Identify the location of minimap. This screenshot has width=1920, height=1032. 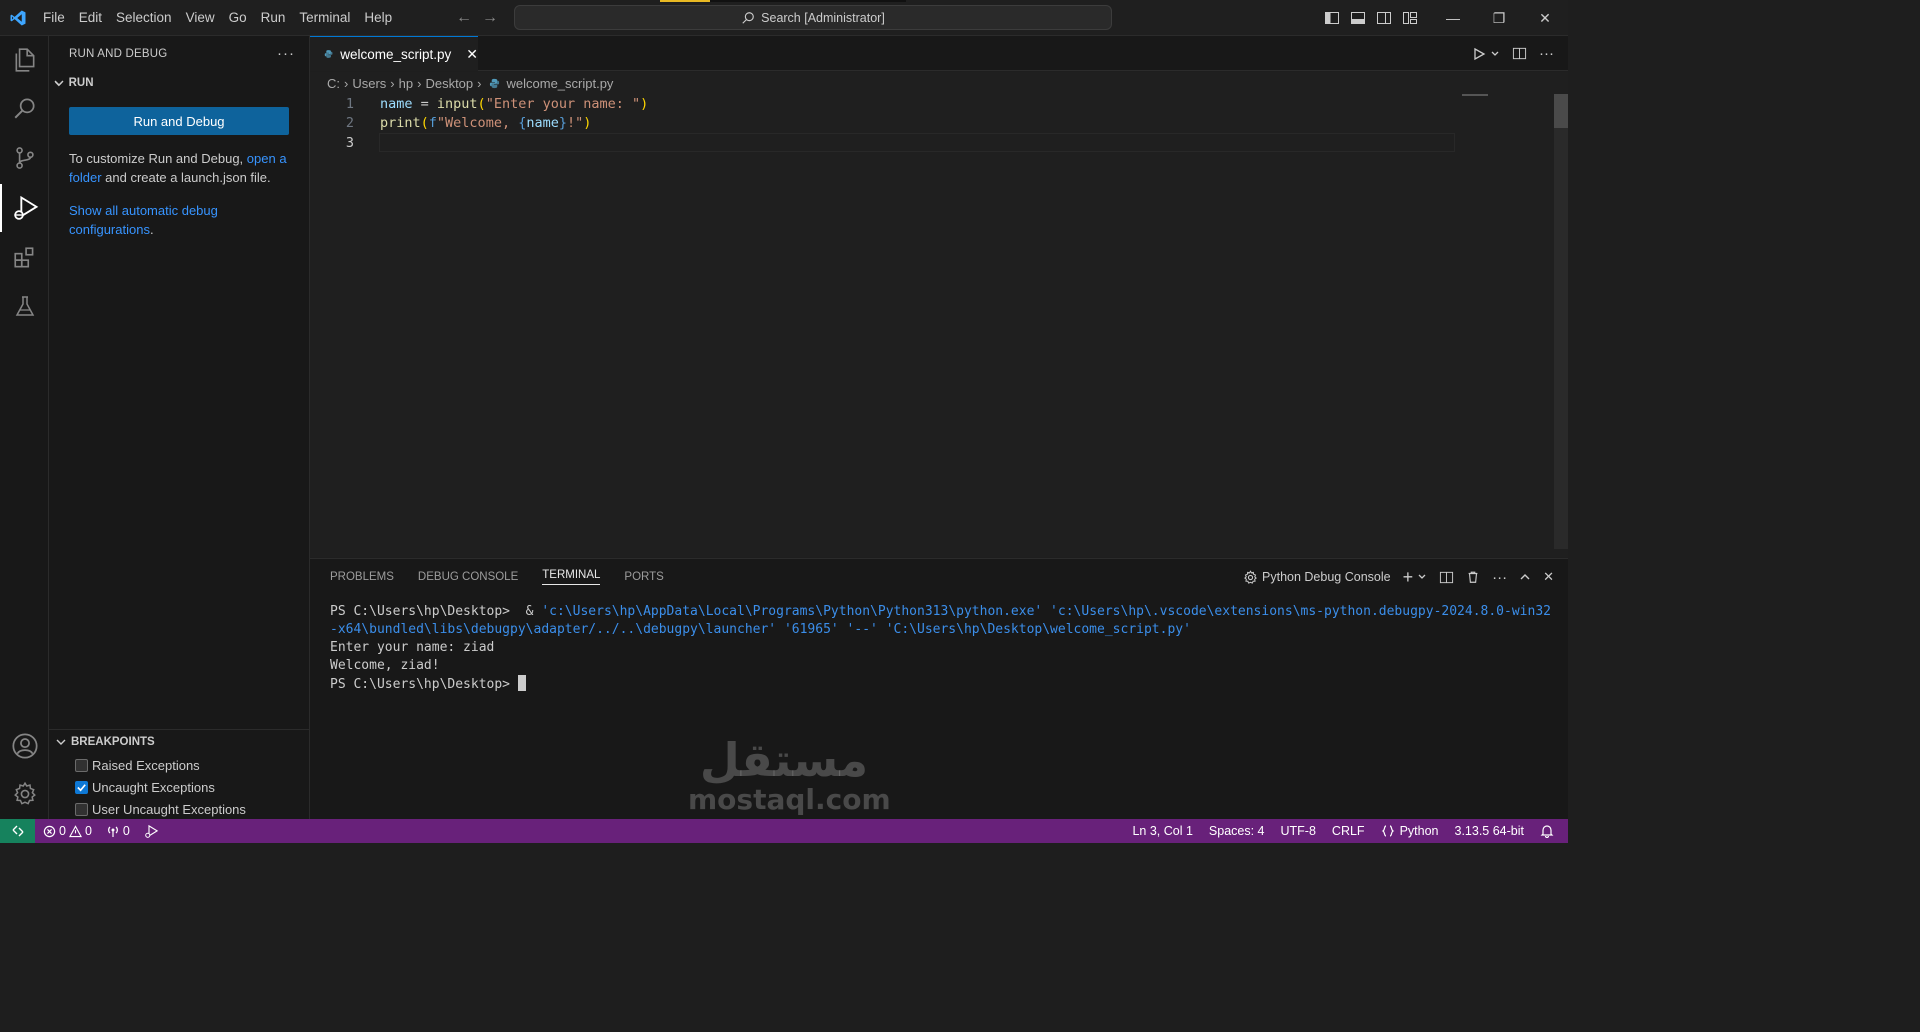
(1475, 95).